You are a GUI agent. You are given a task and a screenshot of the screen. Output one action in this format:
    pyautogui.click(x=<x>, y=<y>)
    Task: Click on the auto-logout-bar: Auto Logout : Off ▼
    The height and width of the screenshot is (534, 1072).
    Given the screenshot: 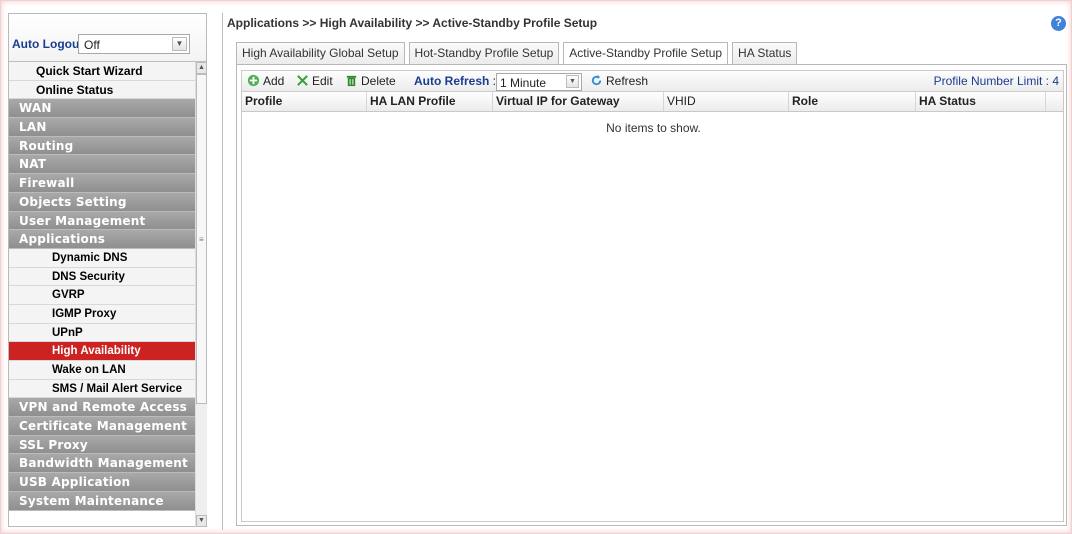 What is the action you would take?
    pyautogui.click(x=107, y=38)
    